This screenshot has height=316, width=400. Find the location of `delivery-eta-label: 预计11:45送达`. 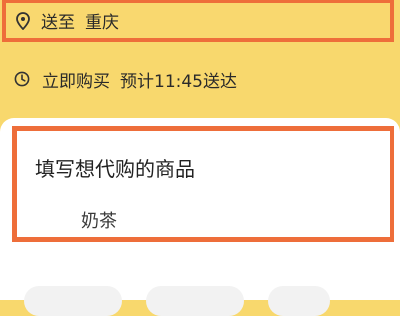

delivery-eta-label: 预计11:45送达 is located at coordinates (178, 81).